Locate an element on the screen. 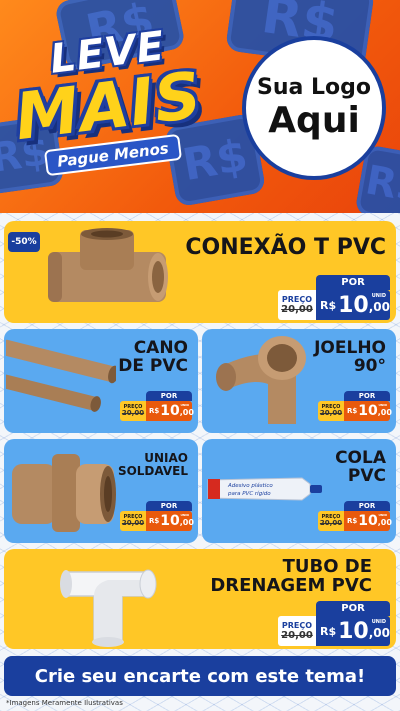 This screenshot has width=400, height=711. product-title-line-2: 90° is located at coordinates (369, 365).